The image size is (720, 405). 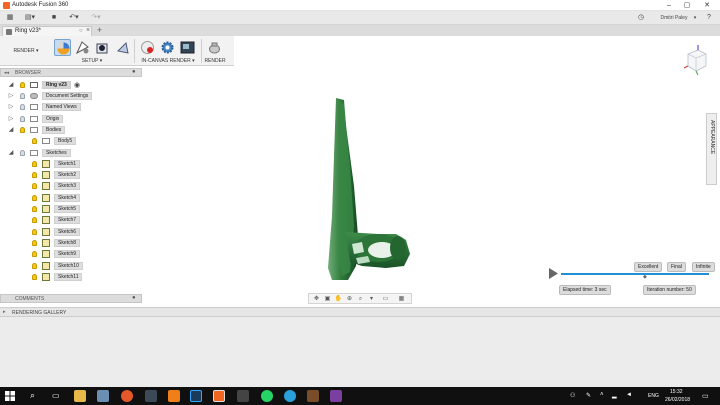 What do you see at coordinates (88, 30) in the screenshot?
I see `tab-close-icon: ×` at bounding box center [88, 30].